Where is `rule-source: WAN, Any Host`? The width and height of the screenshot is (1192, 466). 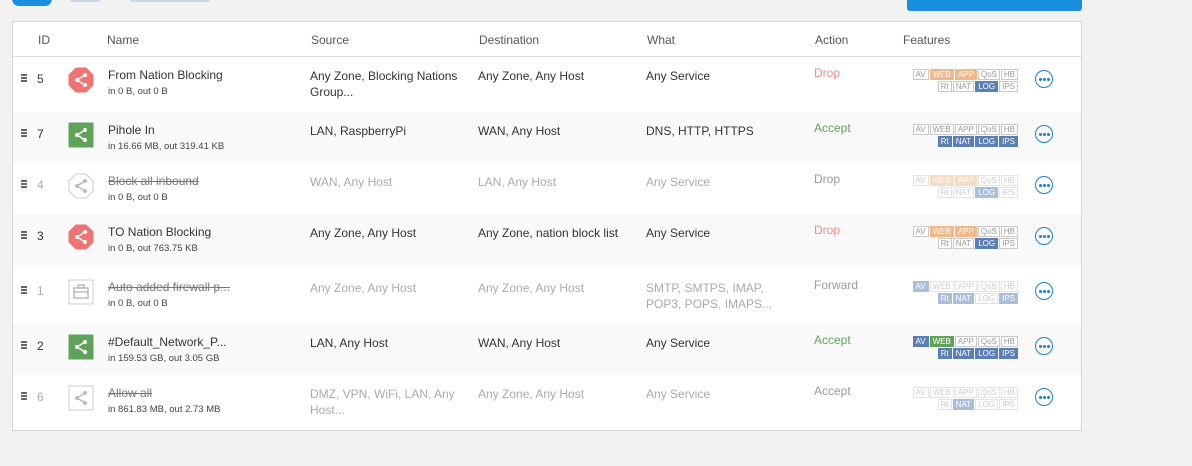
rule-source: WAN, Any Host is located at coordinates (351, 182).